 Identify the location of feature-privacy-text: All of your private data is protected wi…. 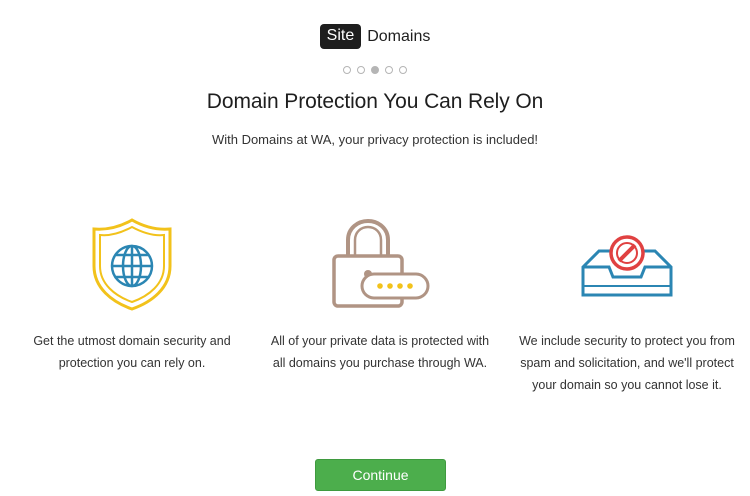
(380, 352).